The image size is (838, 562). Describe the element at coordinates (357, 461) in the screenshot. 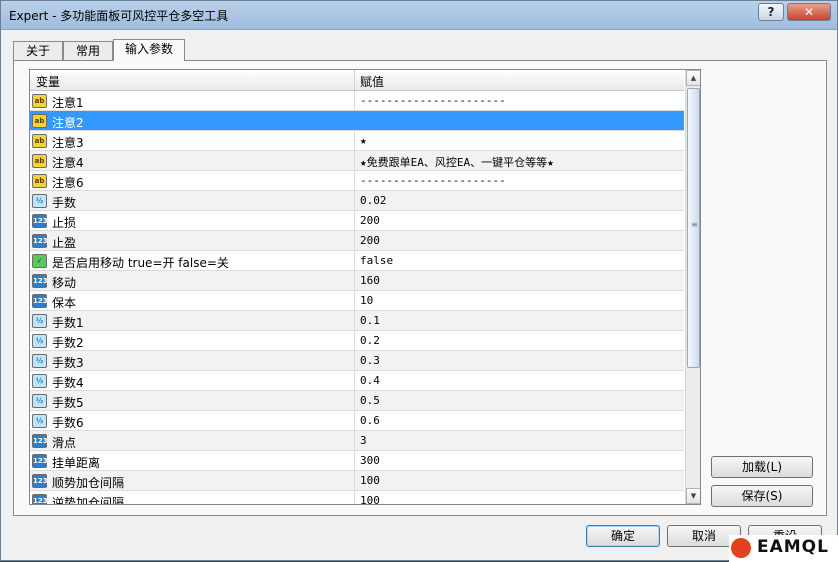

I see `parameter-row: 123 挂单距离 300` at that location.